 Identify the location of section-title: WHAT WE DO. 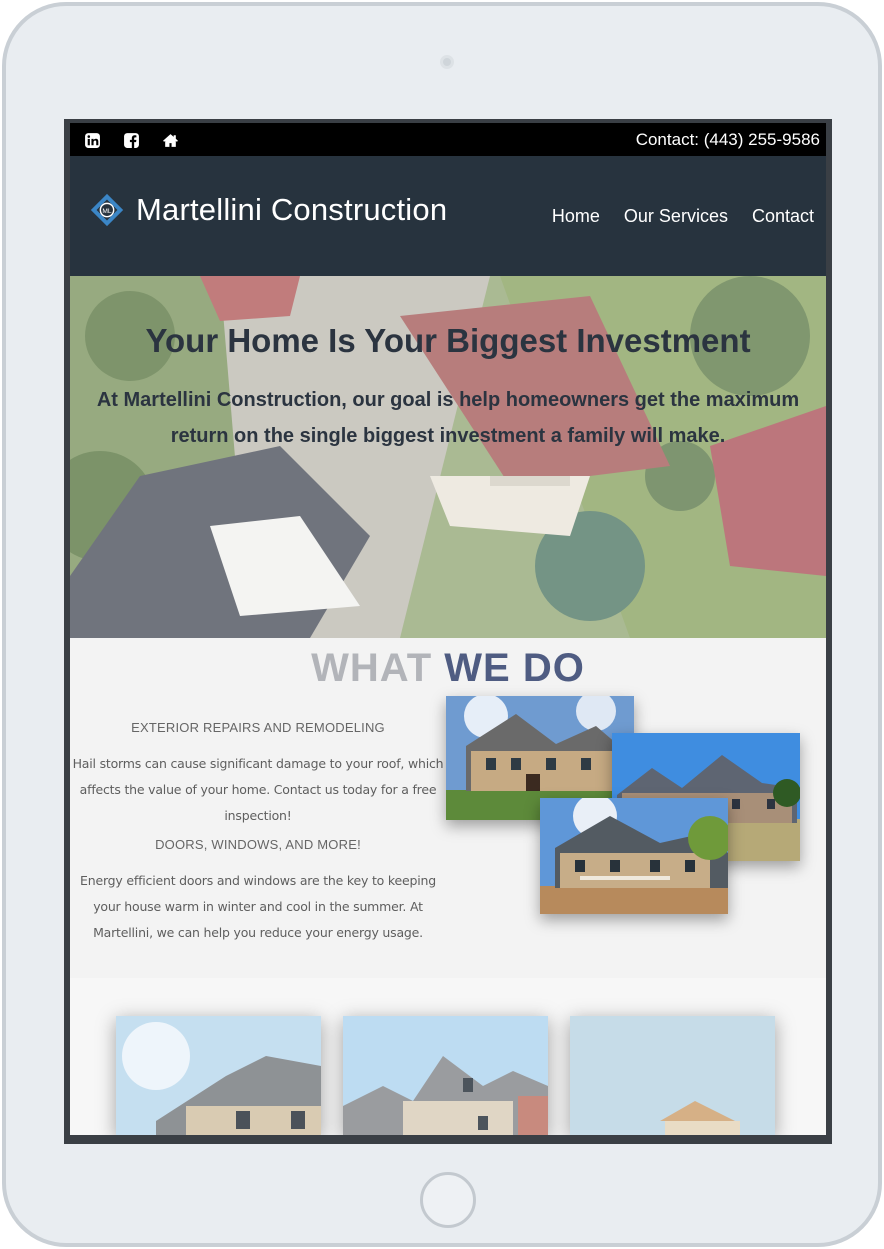
(448, 668).